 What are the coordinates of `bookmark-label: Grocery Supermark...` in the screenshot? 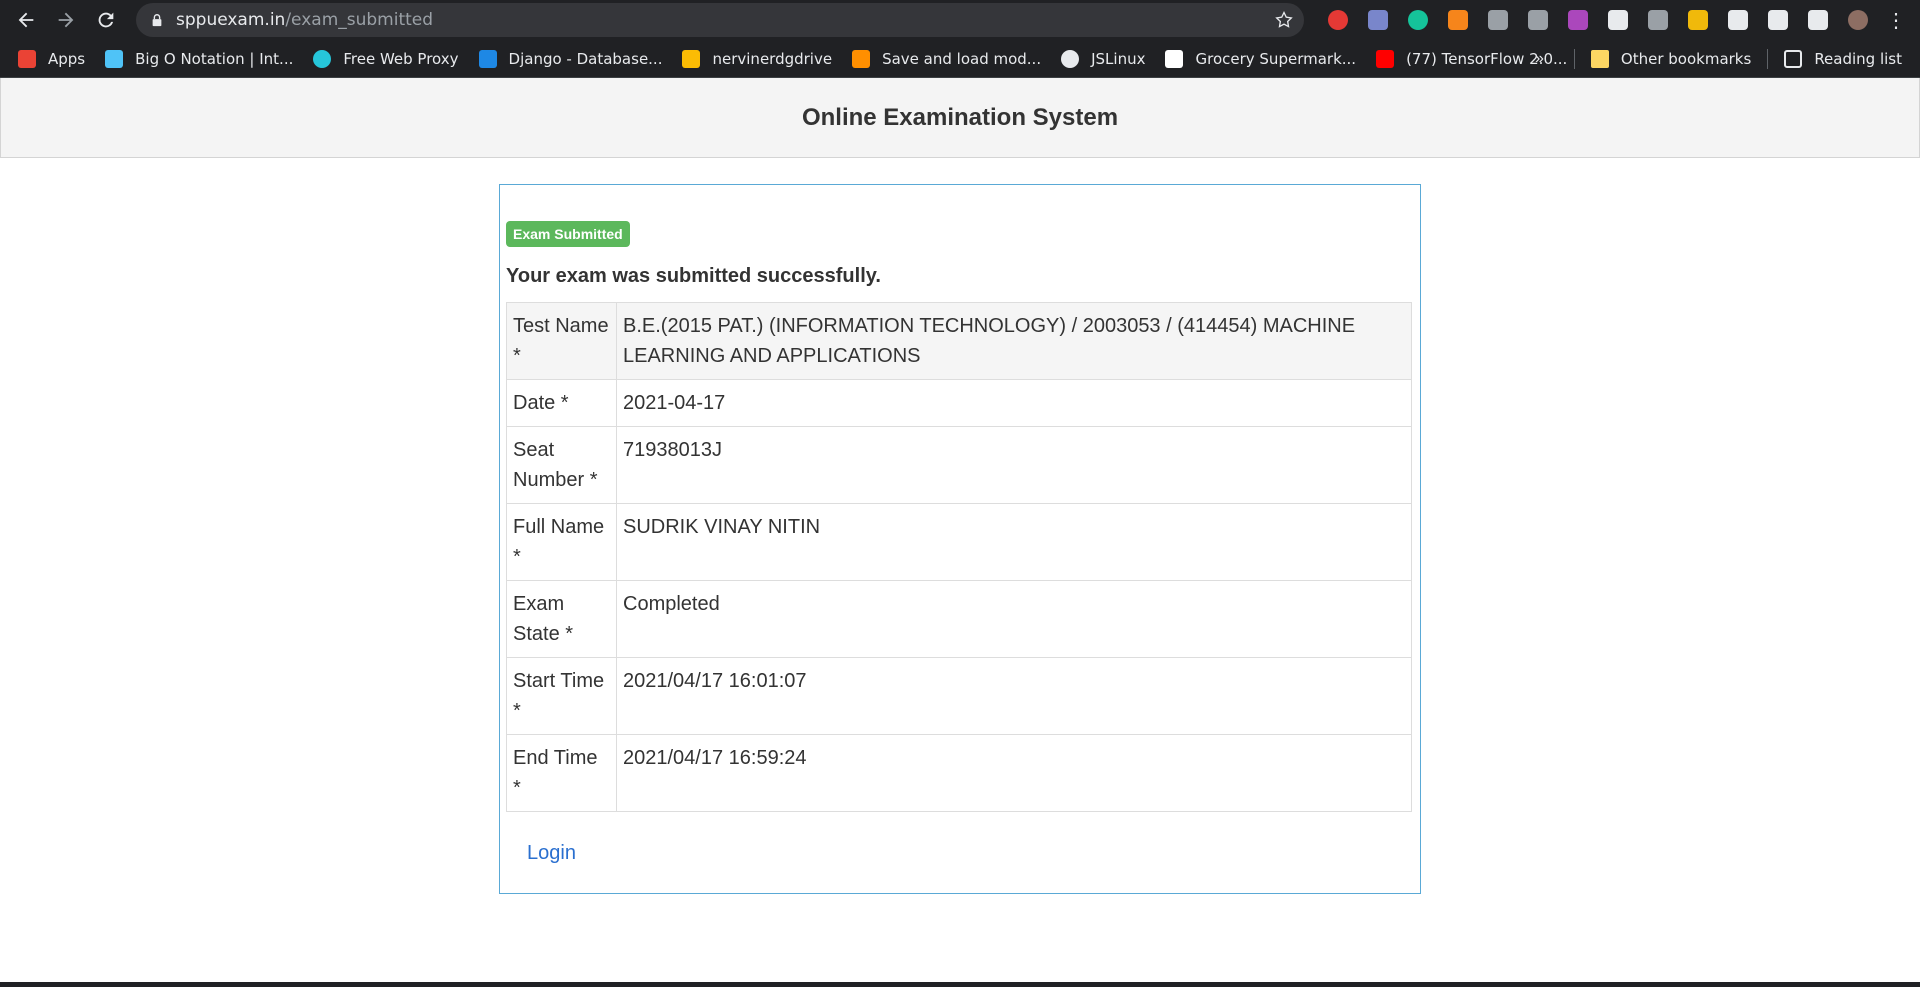 It's located at (1276, 58).